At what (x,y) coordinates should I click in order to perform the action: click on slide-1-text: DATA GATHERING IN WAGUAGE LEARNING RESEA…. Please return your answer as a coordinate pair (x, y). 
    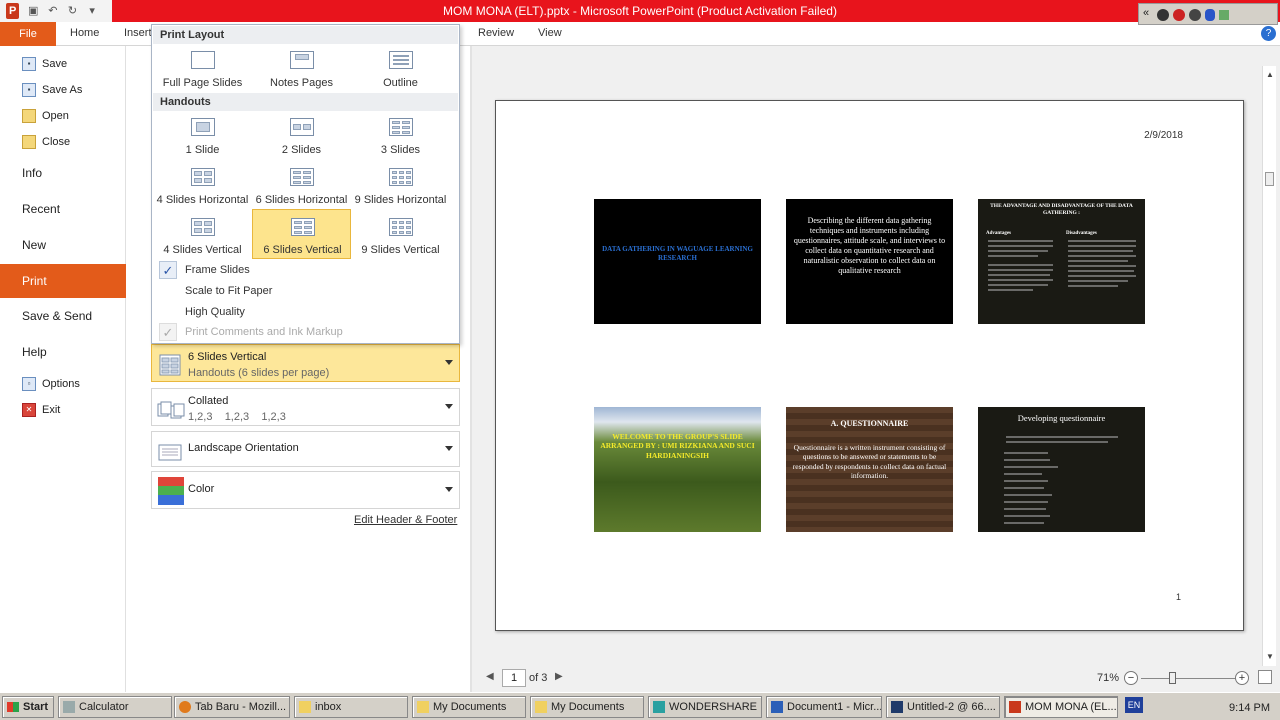
    Looking at the image, I should click on (677, 253).